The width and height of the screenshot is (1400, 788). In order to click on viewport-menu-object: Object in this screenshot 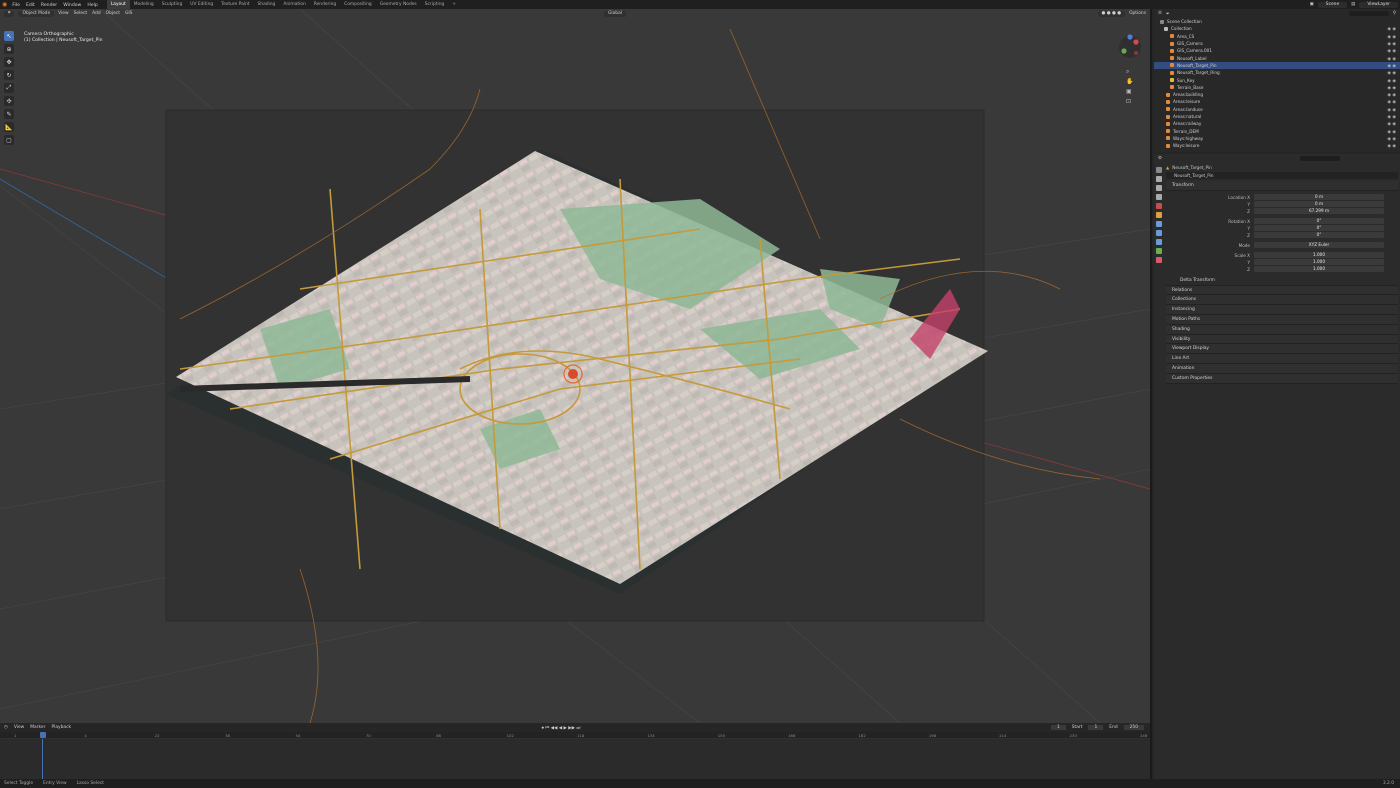, I will do `click(113, 13)`.